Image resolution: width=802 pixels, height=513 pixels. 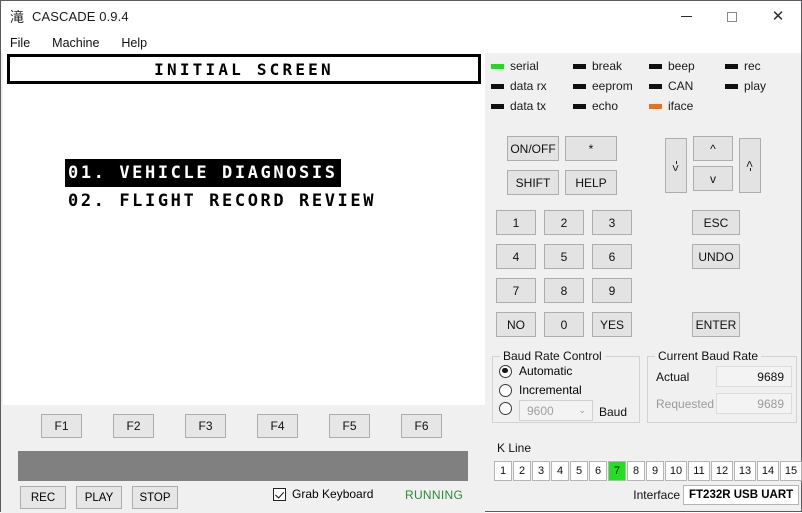 I want to click on enter-button: ENTER, so click(x=716, y=324).